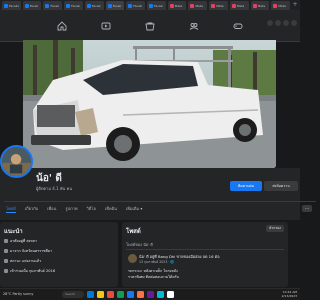  What do you see at coordinates (111, 208) in the screenshot?
I see `profile-tab: เช็คอิน` at bounding box center [111, 208].